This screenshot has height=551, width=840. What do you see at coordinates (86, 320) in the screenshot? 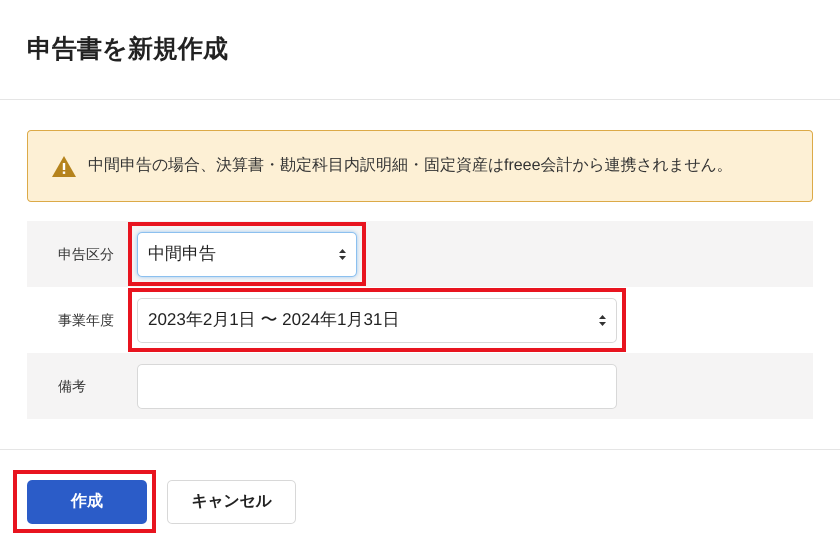
I see `field-label: 事業年度` at bounding box center [86, 320].